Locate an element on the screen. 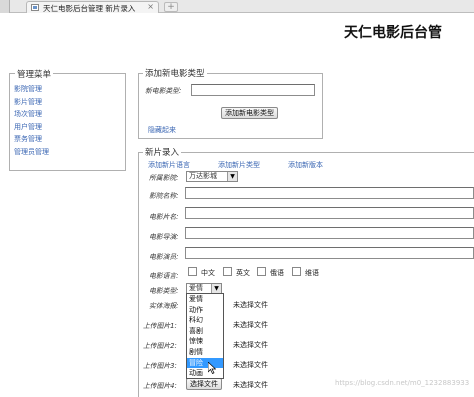 This screenshot has width=474, height=397. pic4-file-status: 未选择文件 is located at coordinates (250, 385).